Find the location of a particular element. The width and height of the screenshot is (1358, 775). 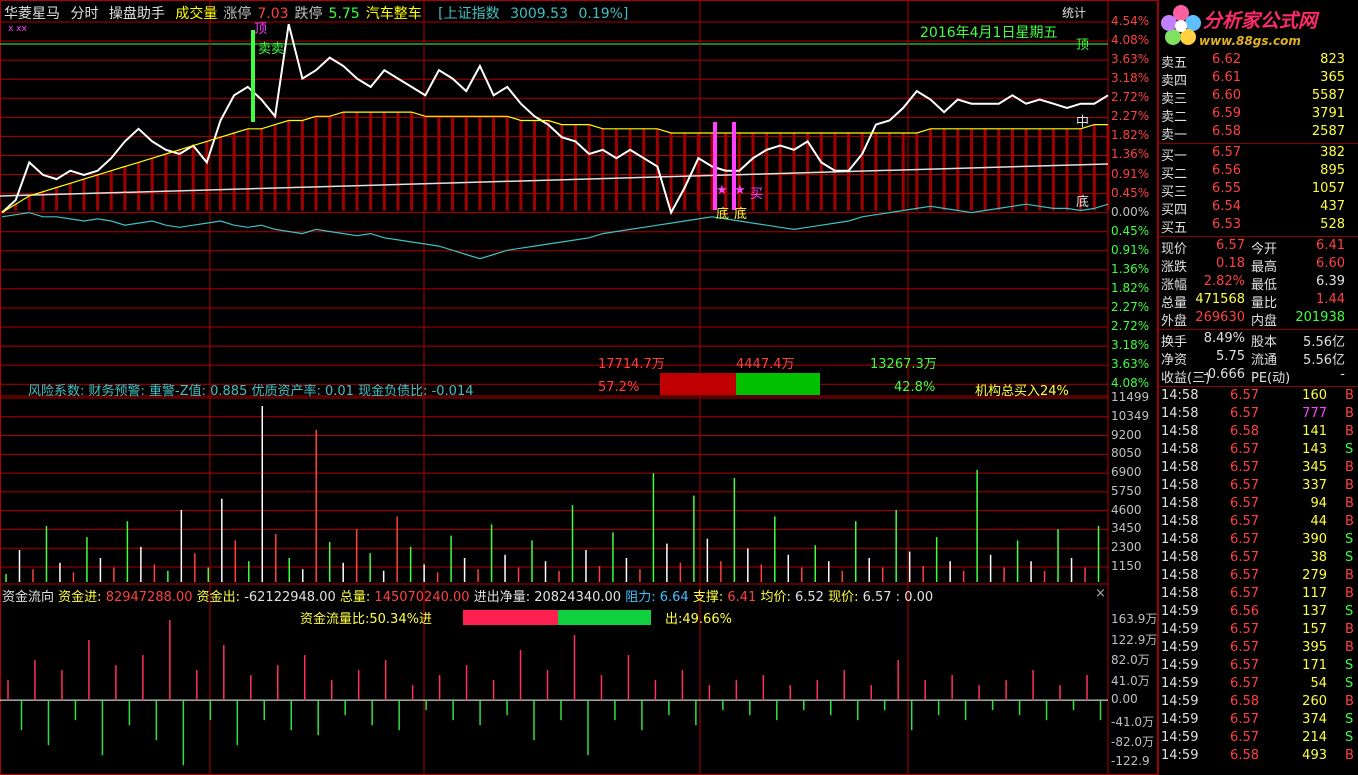

ask-row: 卖三 6.60 5587 is located at coordinates (1258, 97).